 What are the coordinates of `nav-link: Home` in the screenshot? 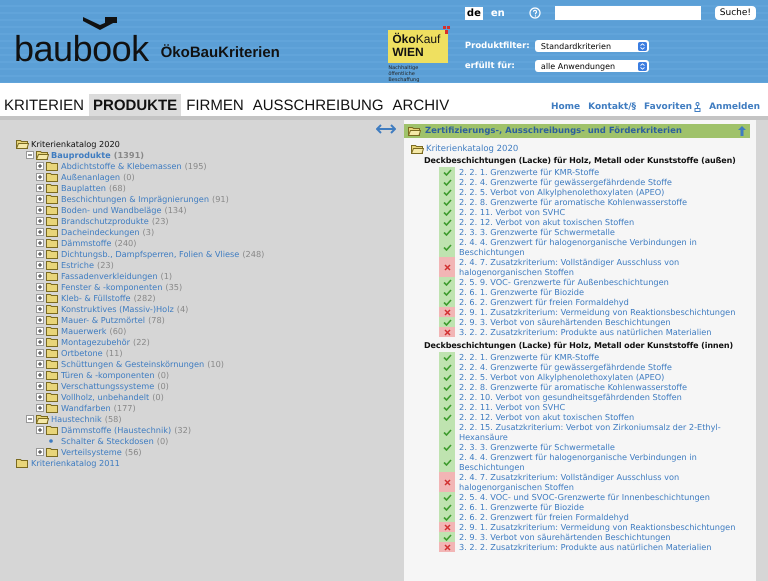 It's located at (565, 107).